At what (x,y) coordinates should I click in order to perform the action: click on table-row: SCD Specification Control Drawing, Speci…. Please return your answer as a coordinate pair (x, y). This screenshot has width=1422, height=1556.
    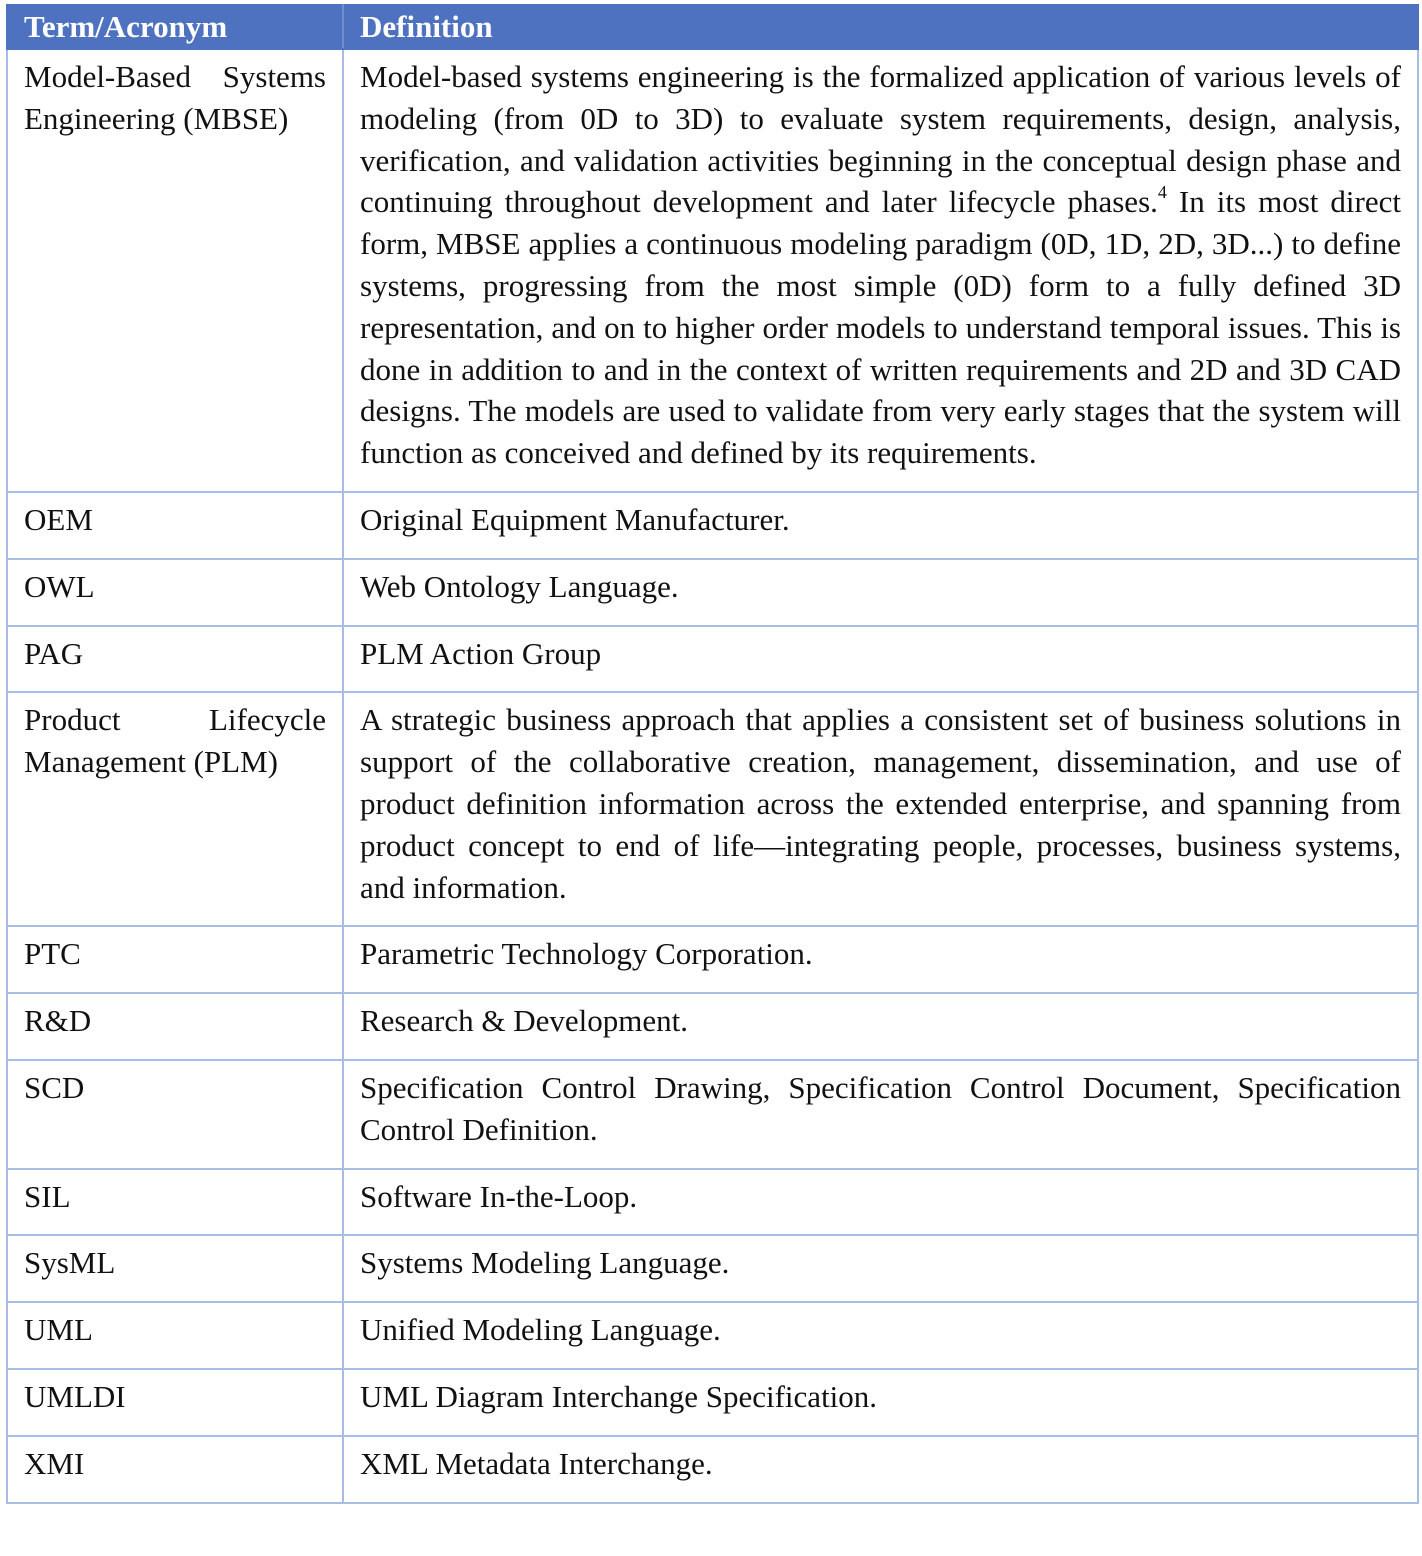
    Looking at the image, I should click on (712, 1114).